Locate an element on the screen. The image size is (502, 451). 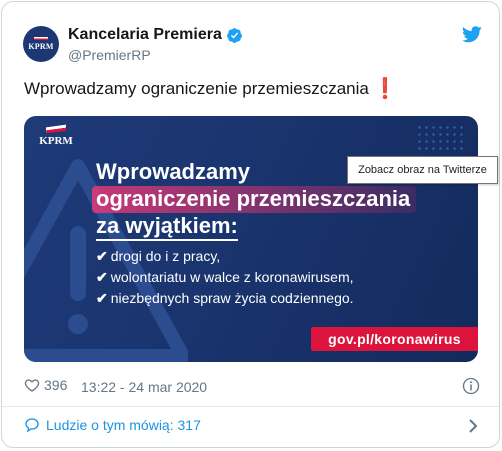
avatar: KPRM is located at coordinates (41, 44).